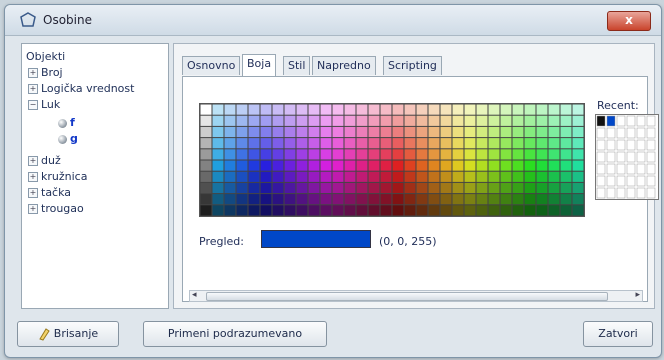  Describe the element at coordinates (259, 65) in the screenshot. I see `tab-boja: Boja` at that location.